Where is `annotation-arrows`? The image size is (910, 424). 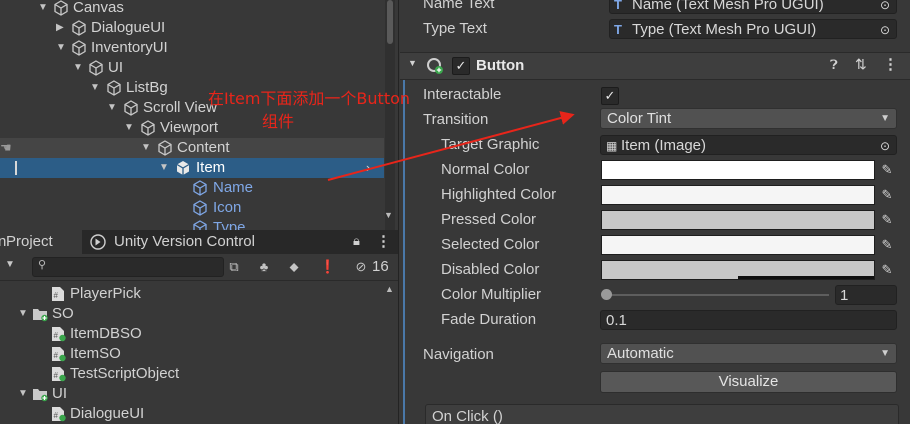 annotation-arrows is located at coordinates (437, 146).